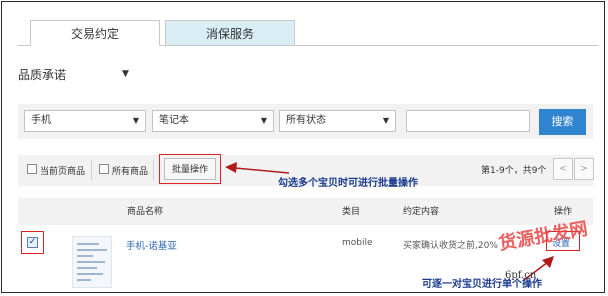  Describe the element at coordinates (514, 171) in the screenshot. I see `pager-text: 第1-9个，共9个` at that location.